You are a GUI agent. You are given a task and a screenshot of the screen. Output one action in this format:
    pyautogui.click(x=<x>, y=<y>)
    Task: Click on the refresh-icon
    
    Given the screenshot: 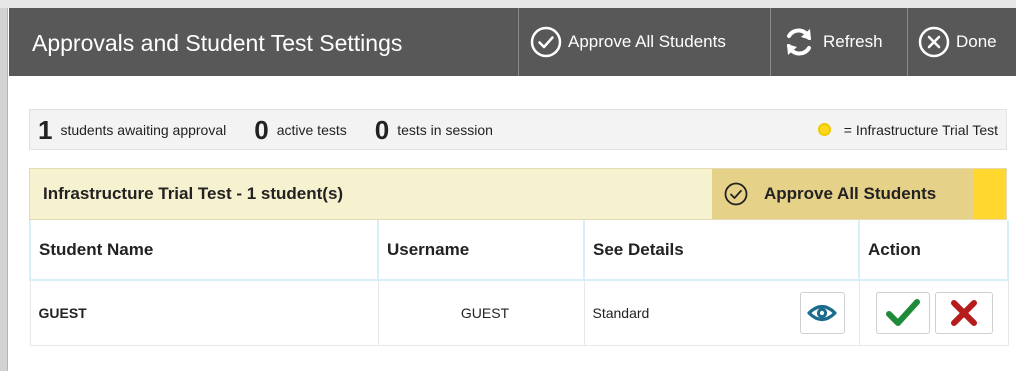 What is the action you would take?
    pyautogui.click(x=799, y=42)
    